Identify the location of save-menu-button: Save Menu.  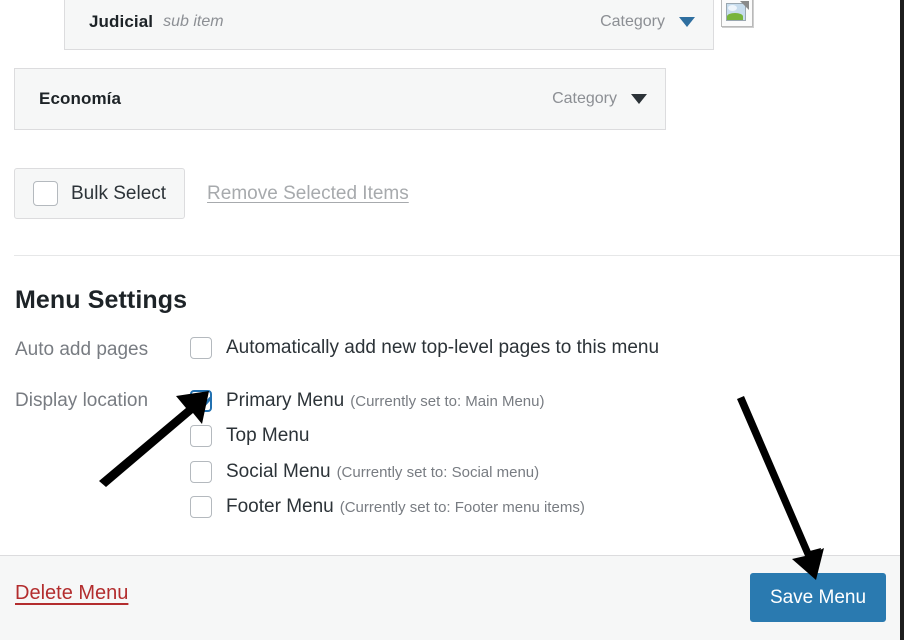
(818, 597).